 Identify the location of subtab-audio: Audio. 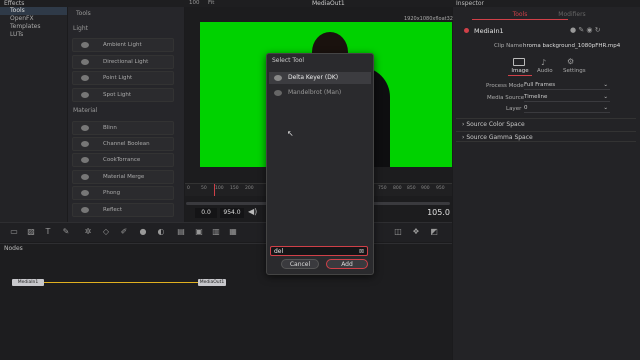
(545, 71).